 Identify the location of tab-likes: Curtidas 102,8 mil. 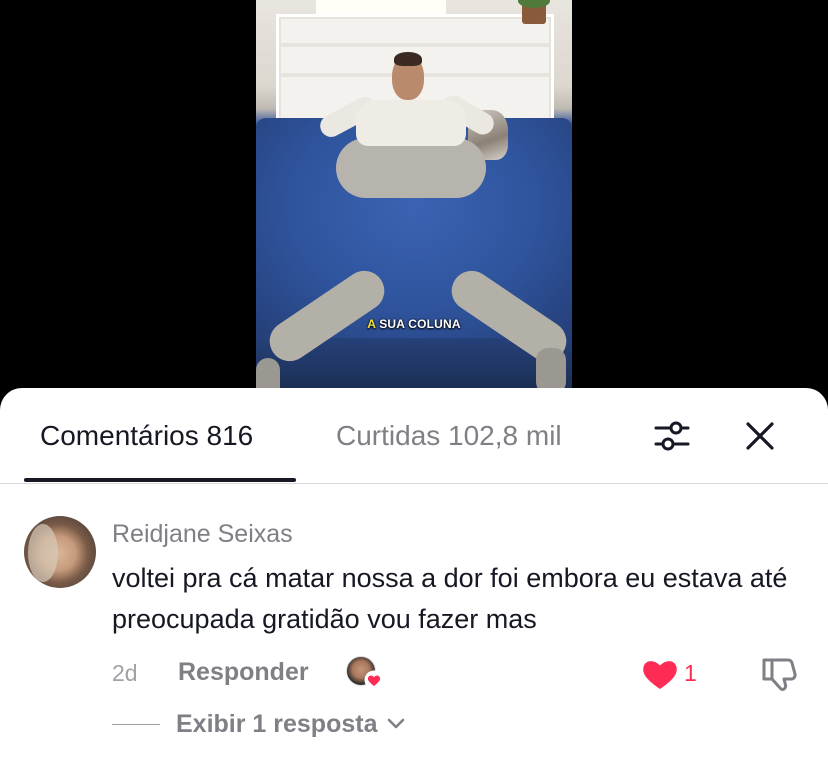
(449, 436).